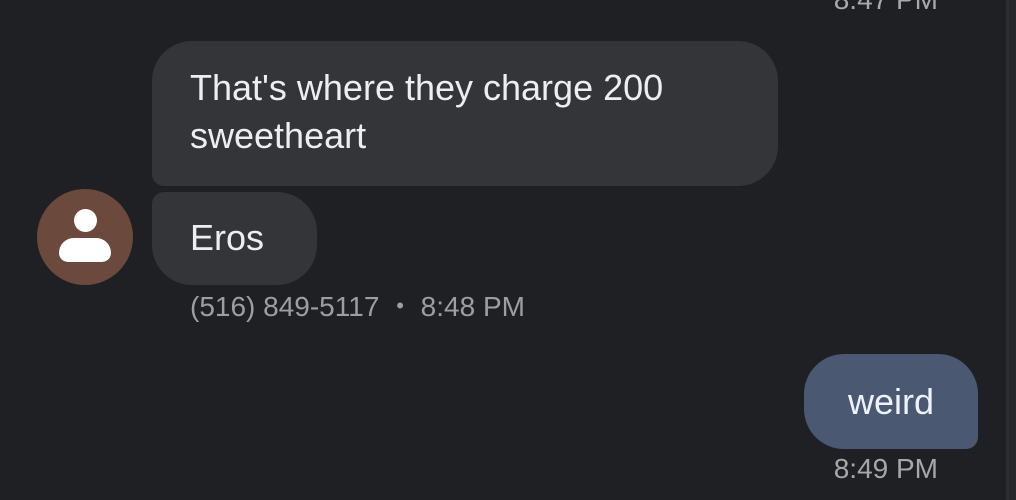 The height and width of the screenshot is (500, 1016). Describe the element at coordinates (85, 237) in the screenshot. I see `contact-avatar` at that location.